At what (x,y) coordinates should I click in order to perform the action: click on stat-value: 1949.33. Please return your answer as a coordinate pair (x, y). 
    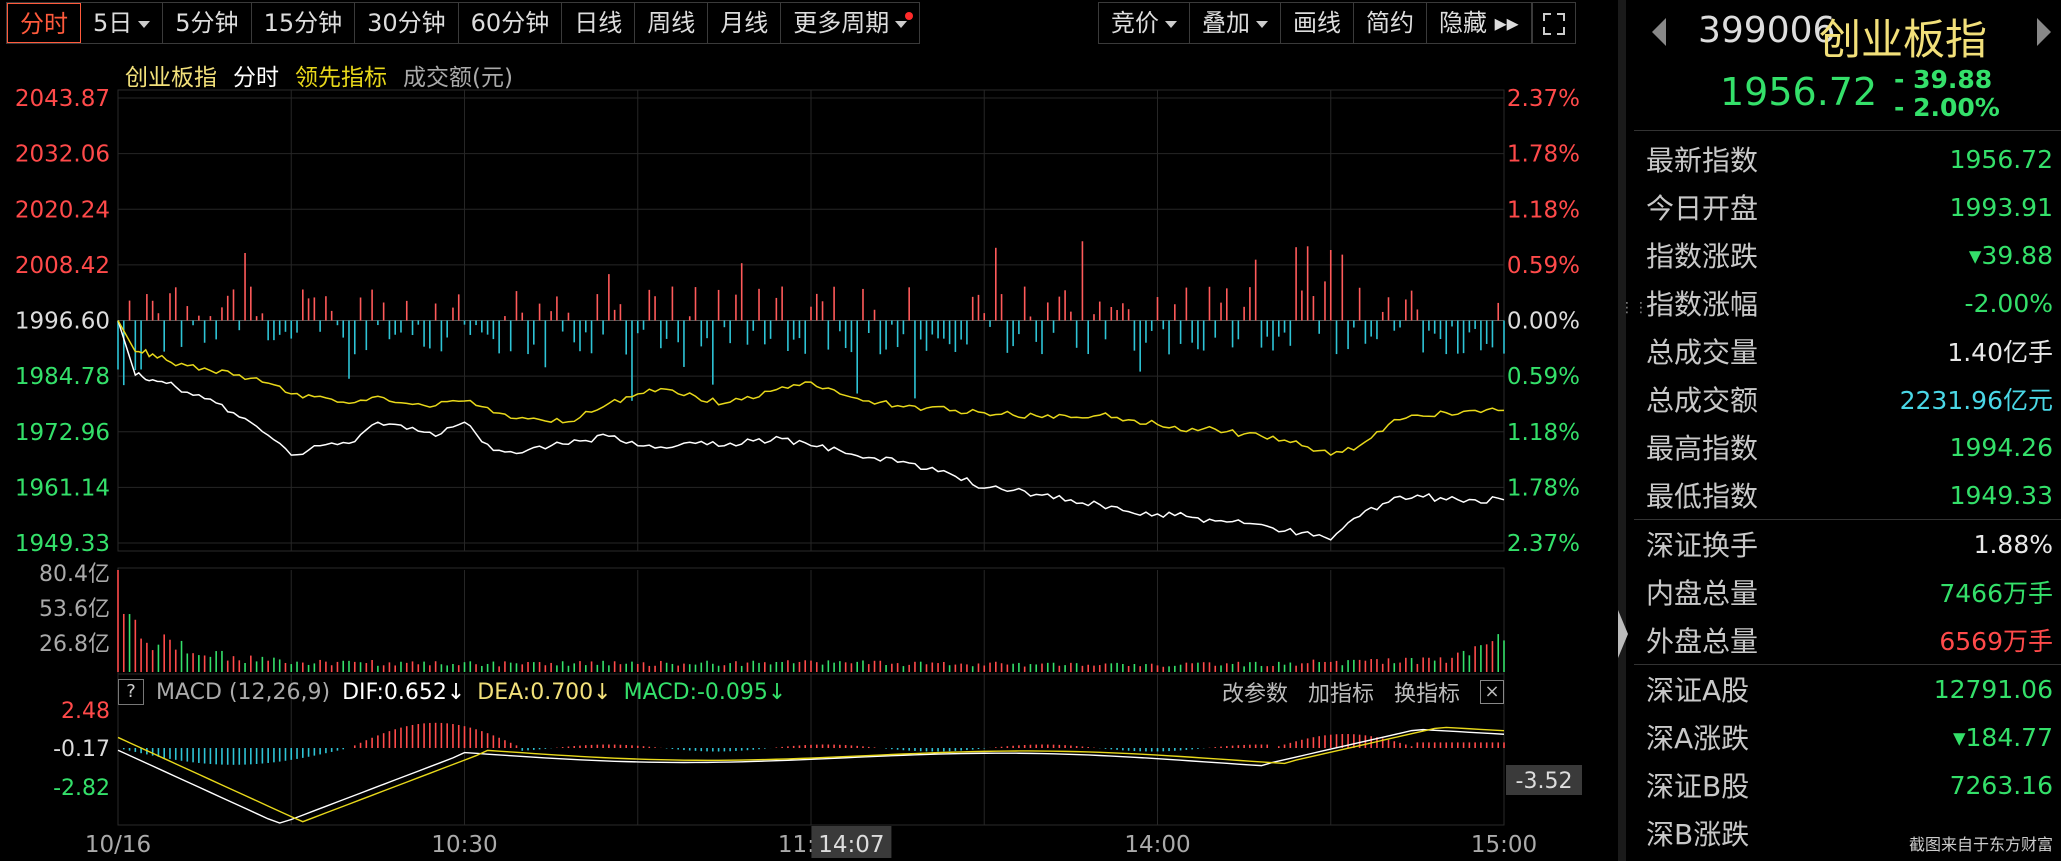
    Looking at the image, I should click on (2001, 495).